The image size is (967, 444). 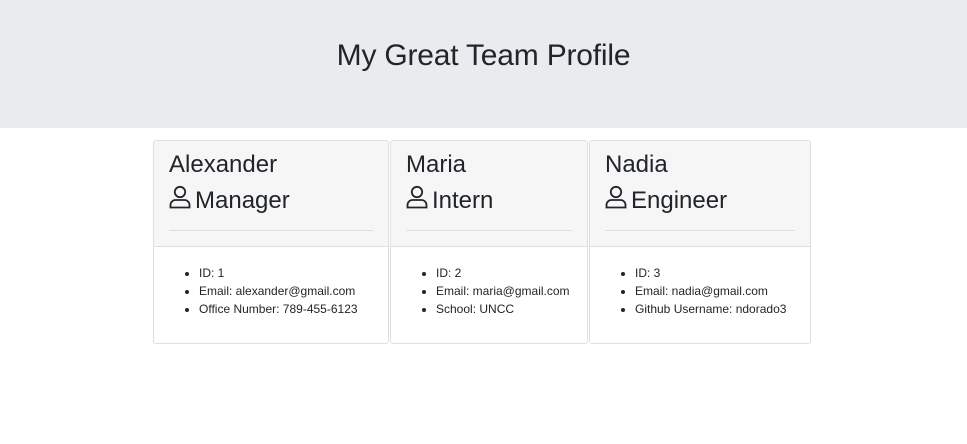 I want to click on employee-name: Nadia, so click(x=636, y=164).